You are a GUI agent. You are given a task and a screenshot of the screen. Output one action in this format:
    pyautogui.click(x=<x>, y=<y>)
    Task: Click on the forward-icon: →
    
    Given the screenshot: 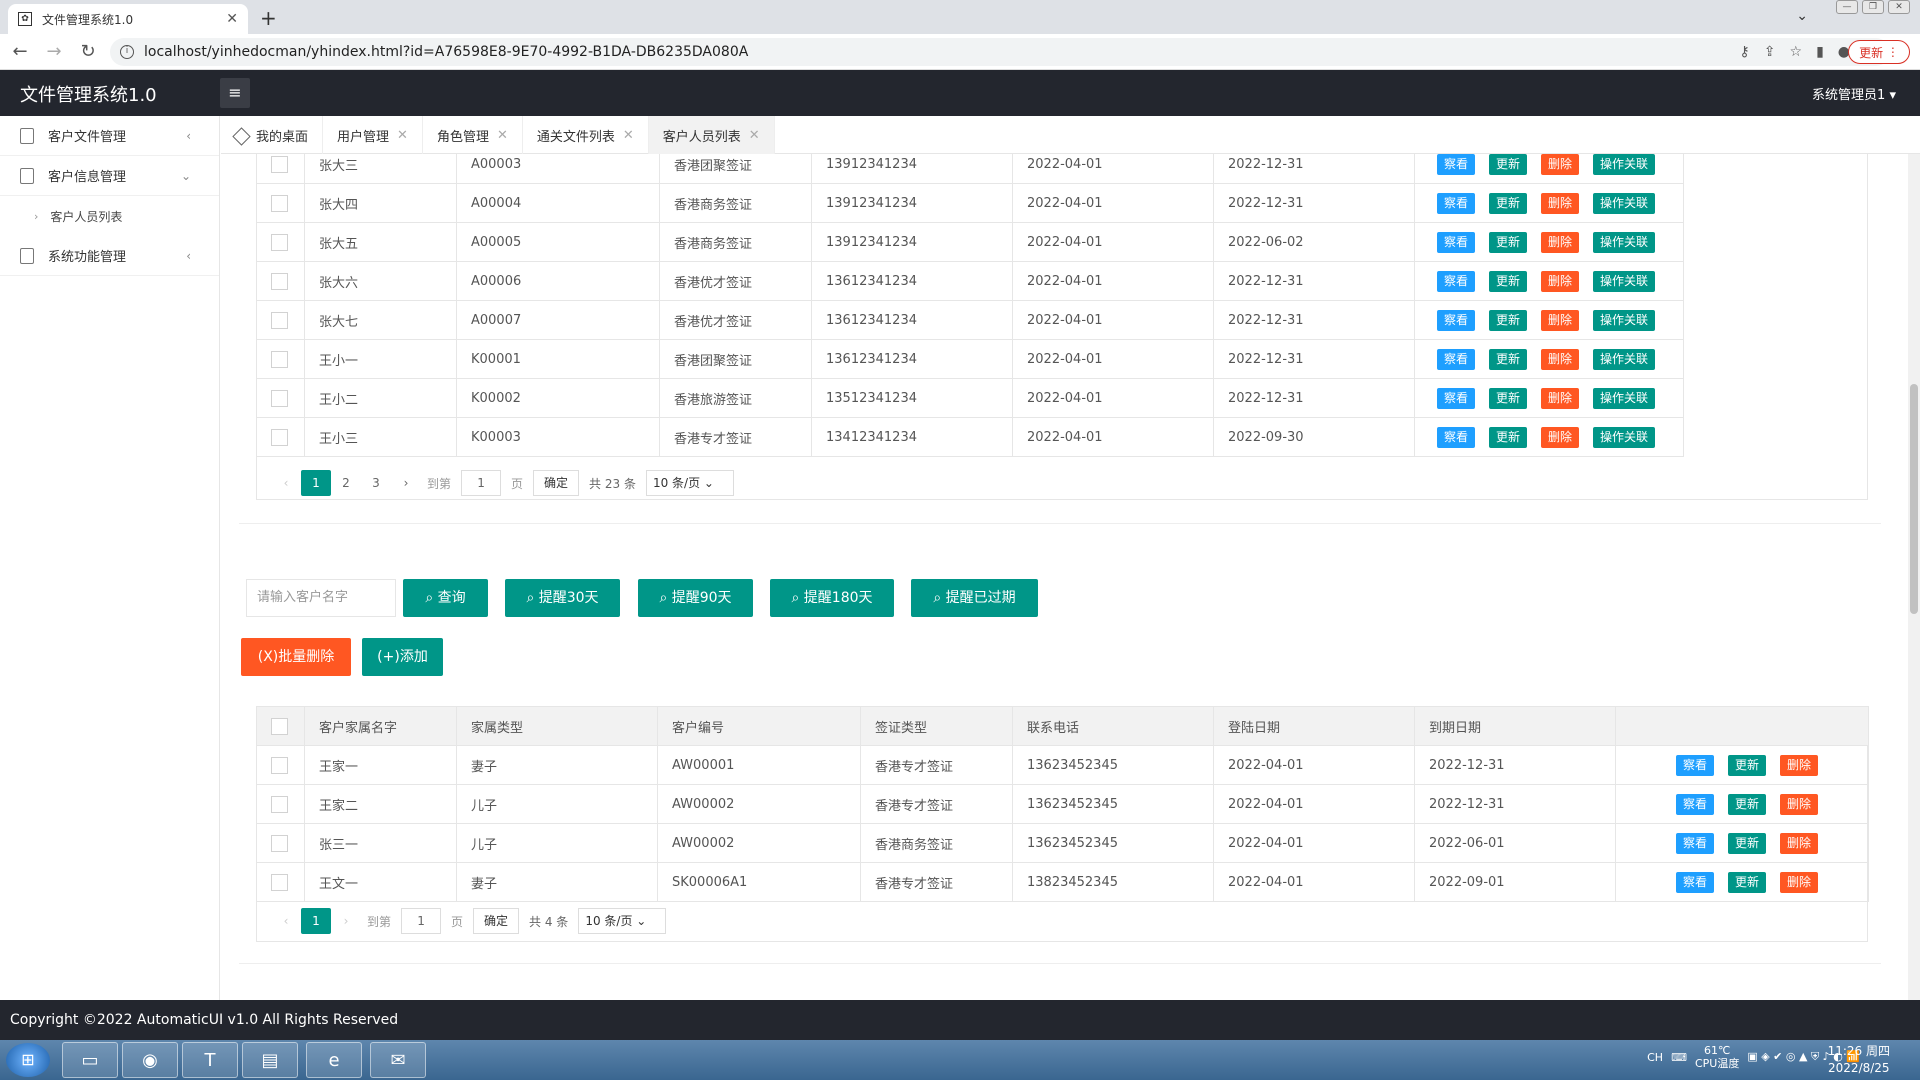 What is the action you would take?
    pyautogui.click(x=54, y=51)
    